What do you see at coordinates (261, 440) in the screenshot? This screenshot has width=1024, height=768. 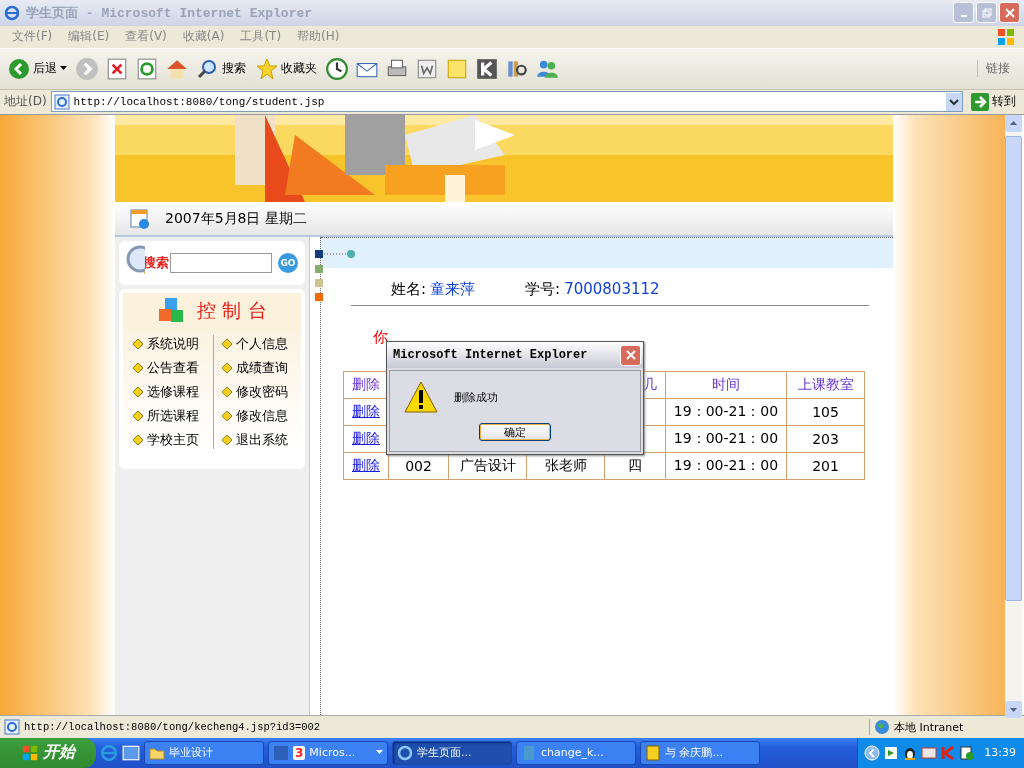 I see `console-link: 退出系统` at bounding box center [261, 440].